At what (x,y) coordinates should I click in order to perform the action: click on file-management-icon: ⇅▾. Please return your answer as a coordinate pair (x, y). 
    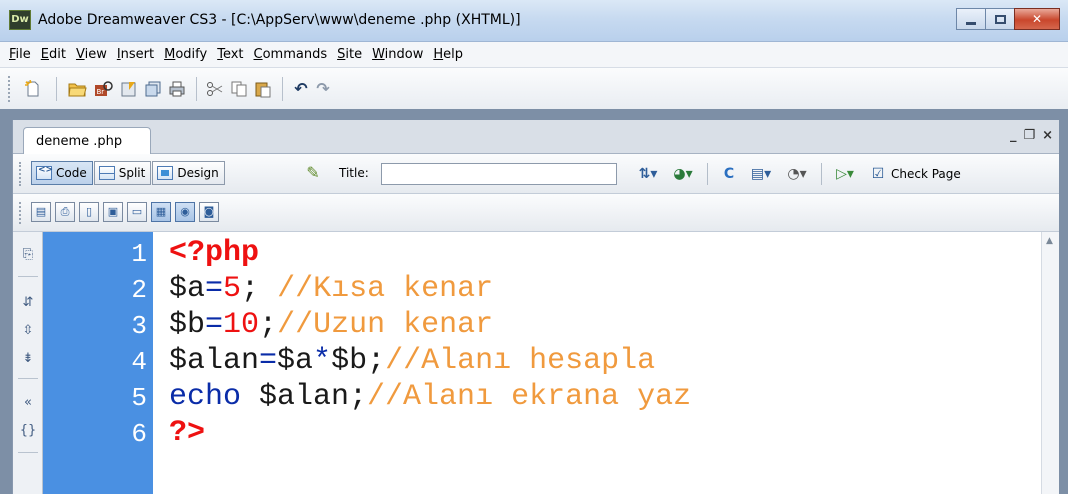
    Looking at the image, I should click on (648, 174).